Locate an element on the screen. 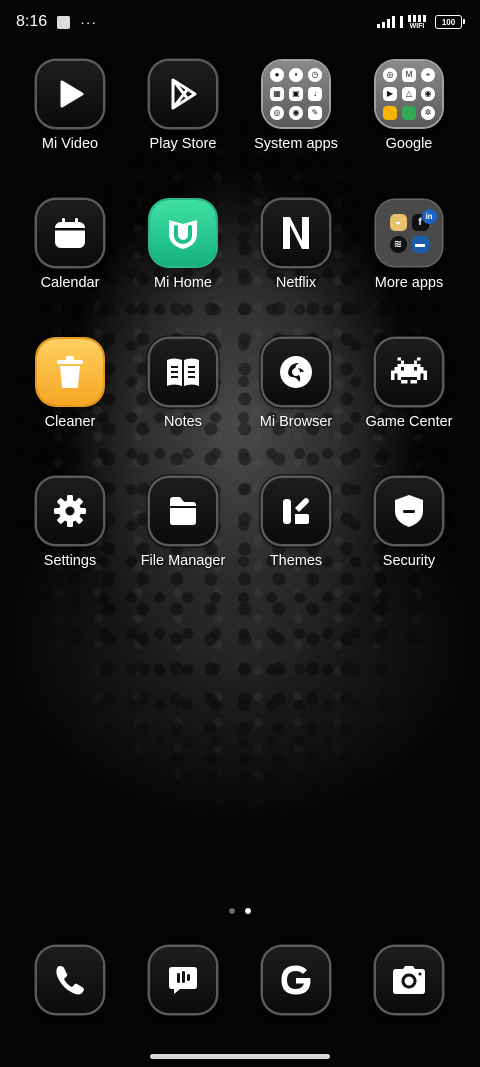  clock-mini-icon: ◷ is located at coordinates (315, 75).